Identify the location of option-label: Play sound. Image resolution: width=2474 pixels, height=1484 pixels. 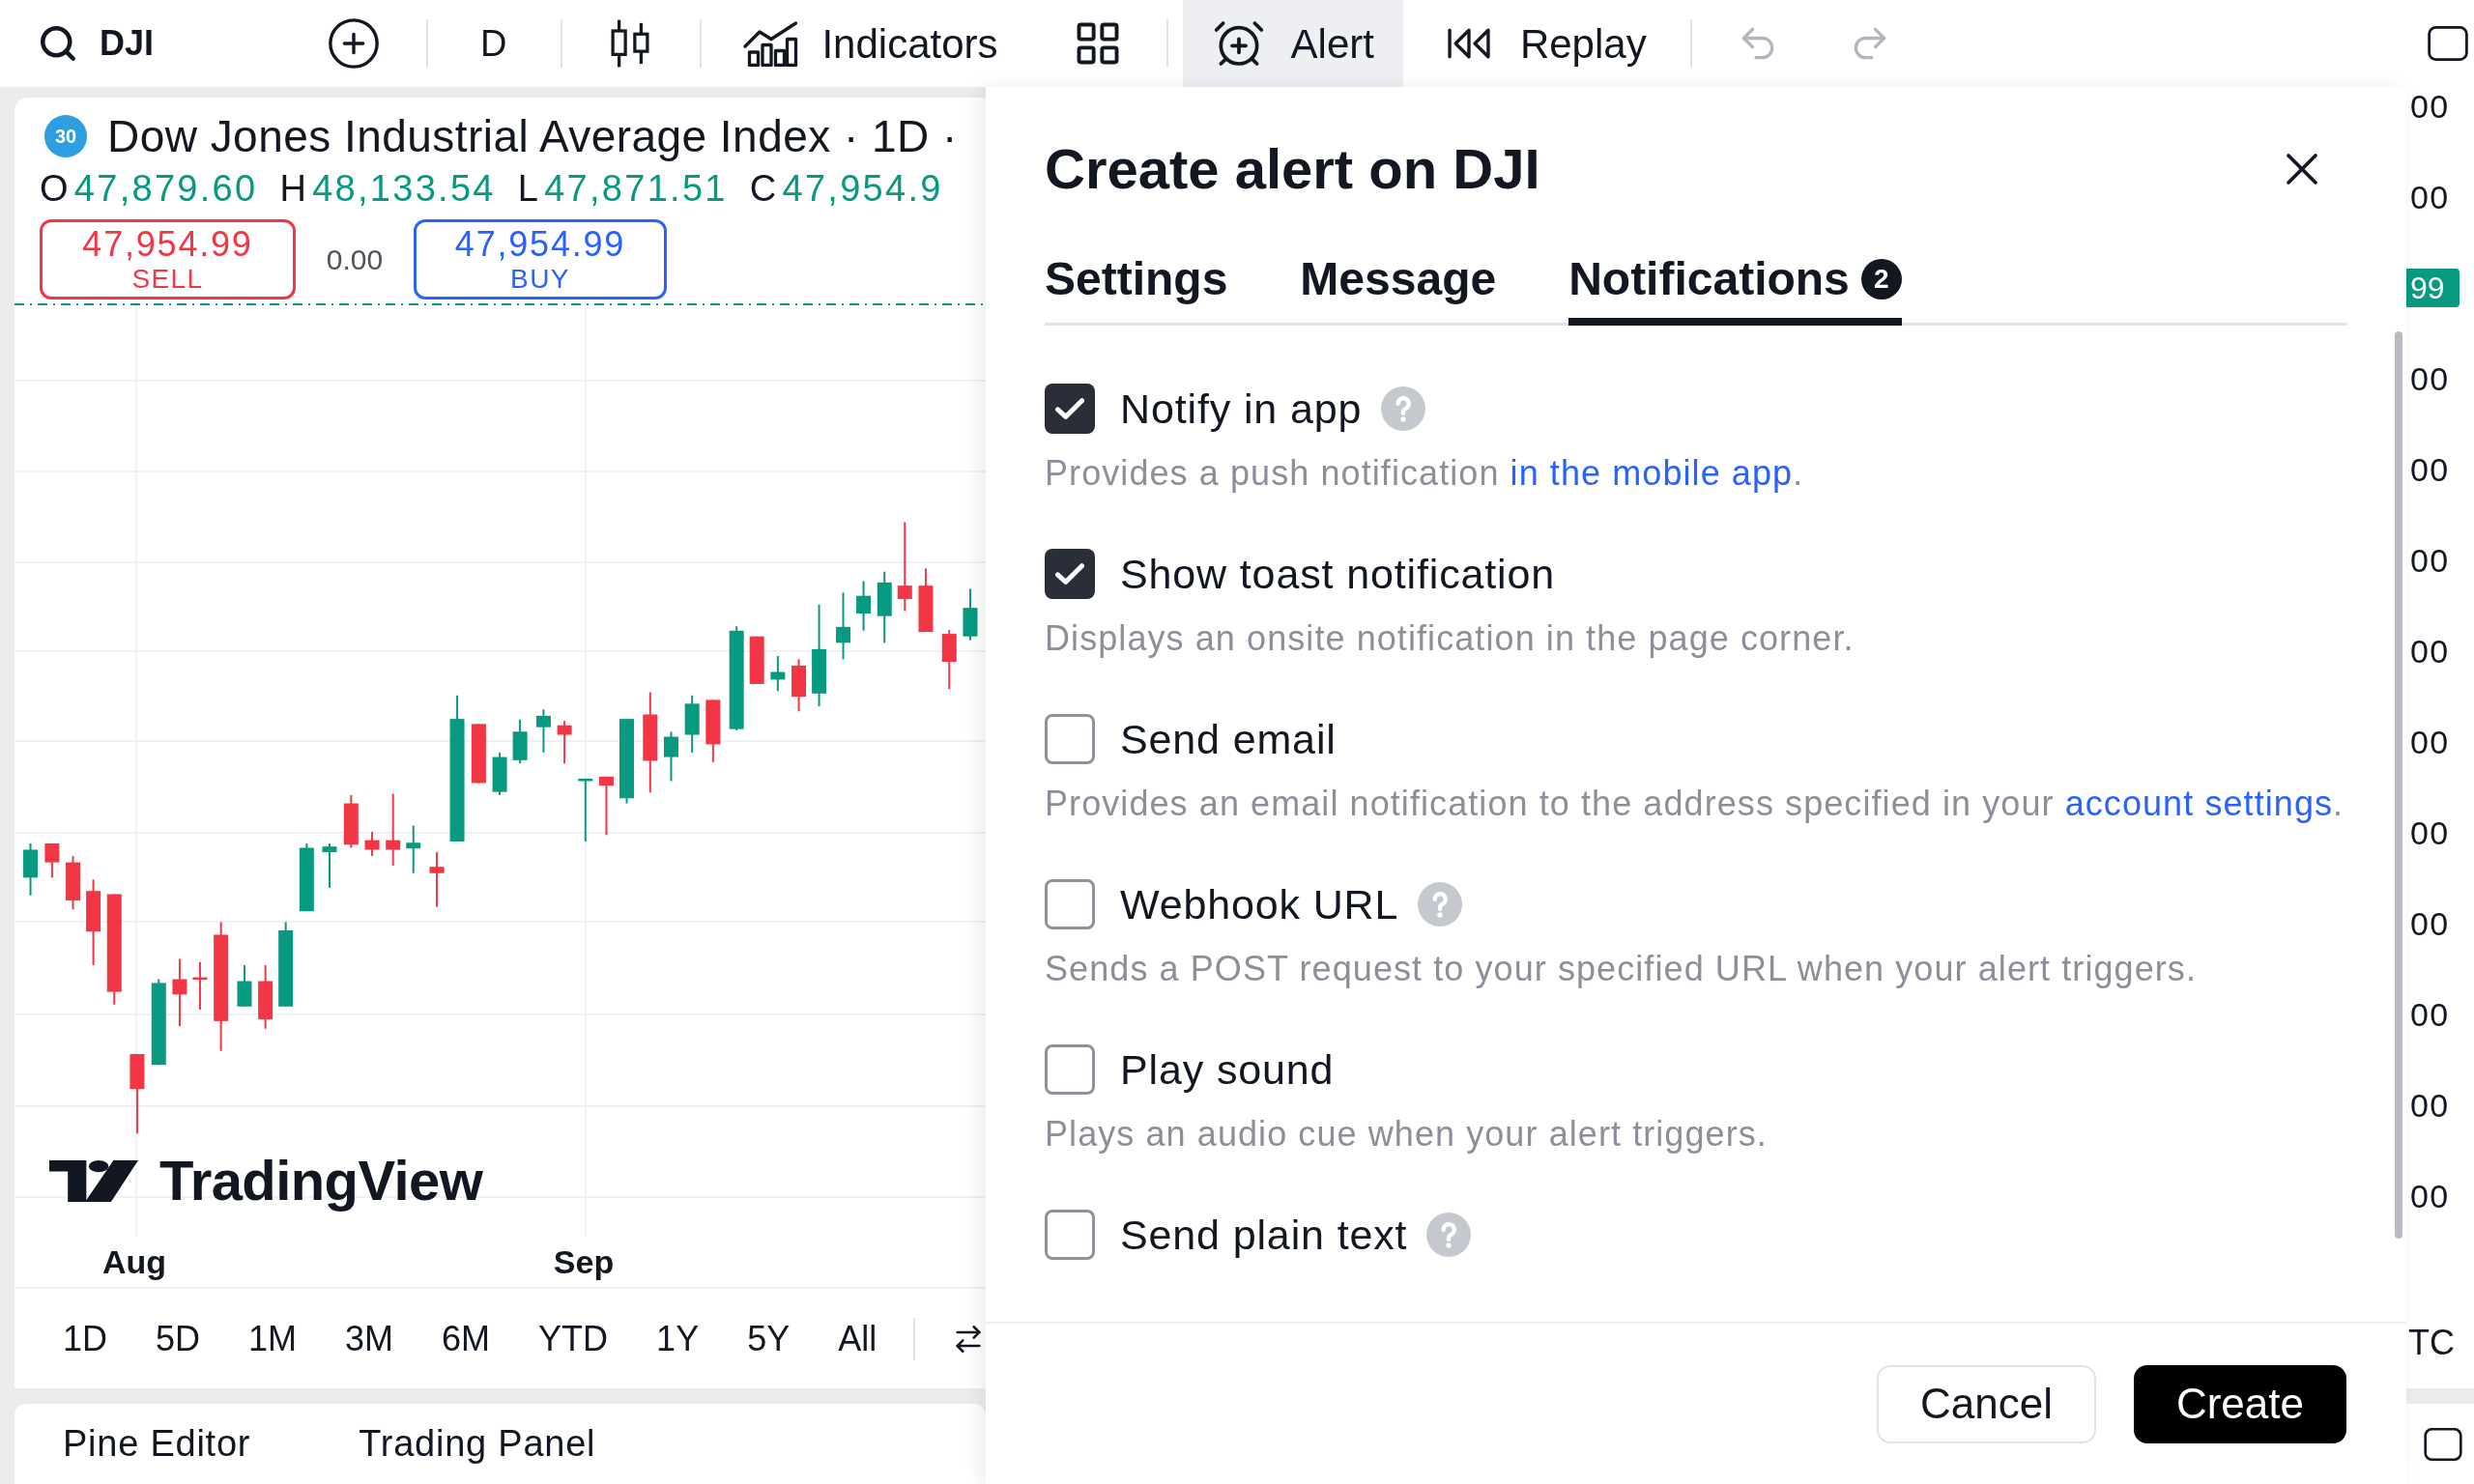
(1227, 1069).